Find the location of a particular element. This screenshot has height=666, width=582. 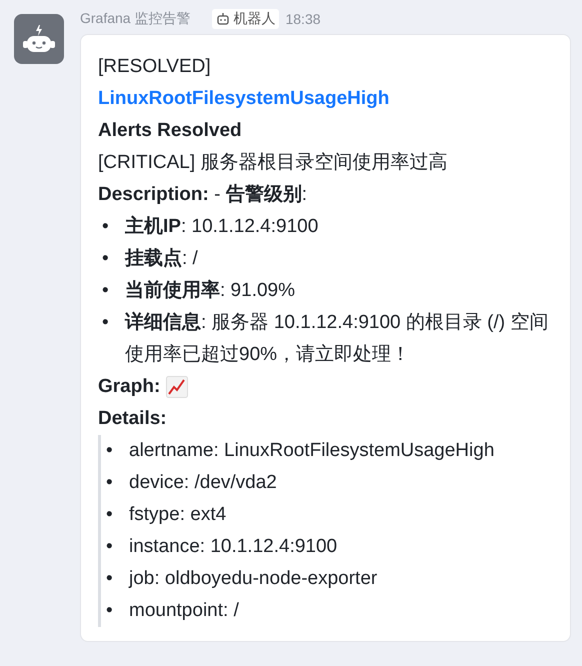

description-item: 详细信息: 服务器 10.1.12.4:9100 的根目录 (/) 空间使用率已超过90%，请立即处理！ is located at coordinates (337, 338).